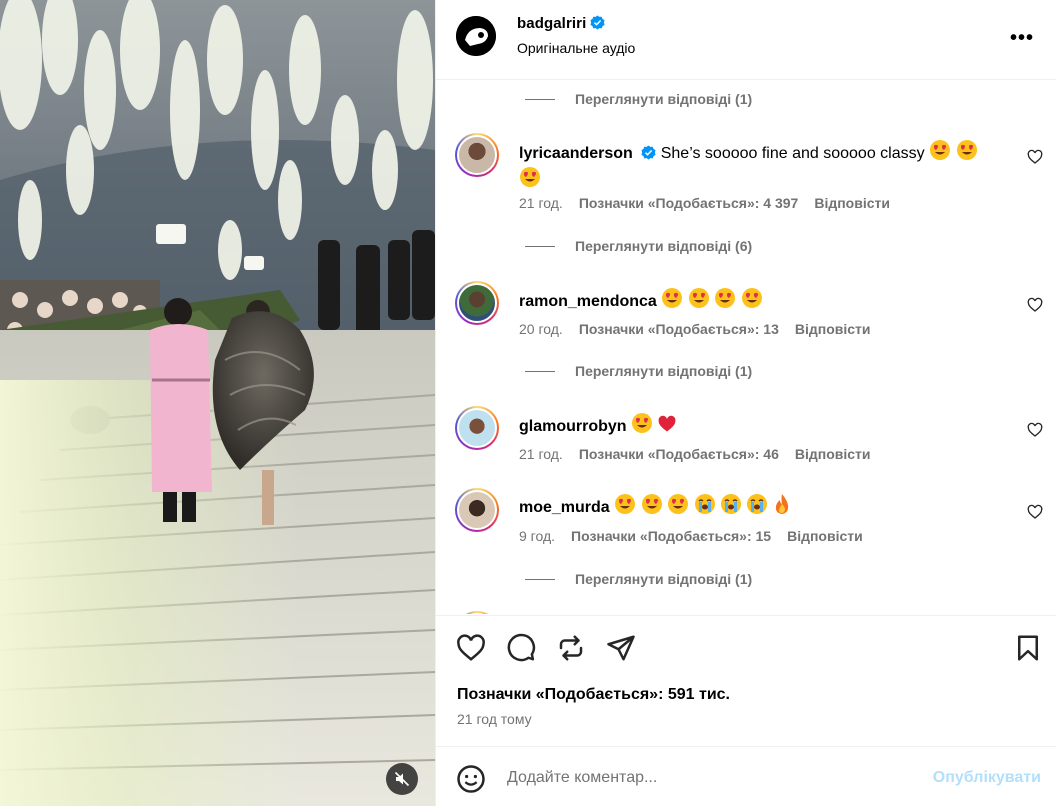 This screenshot has width=1056, height=806. Describe the element at coordinates (576, 48) in the screenshot. I see `original-audio-link: Оригінальне аудіо` at that location.